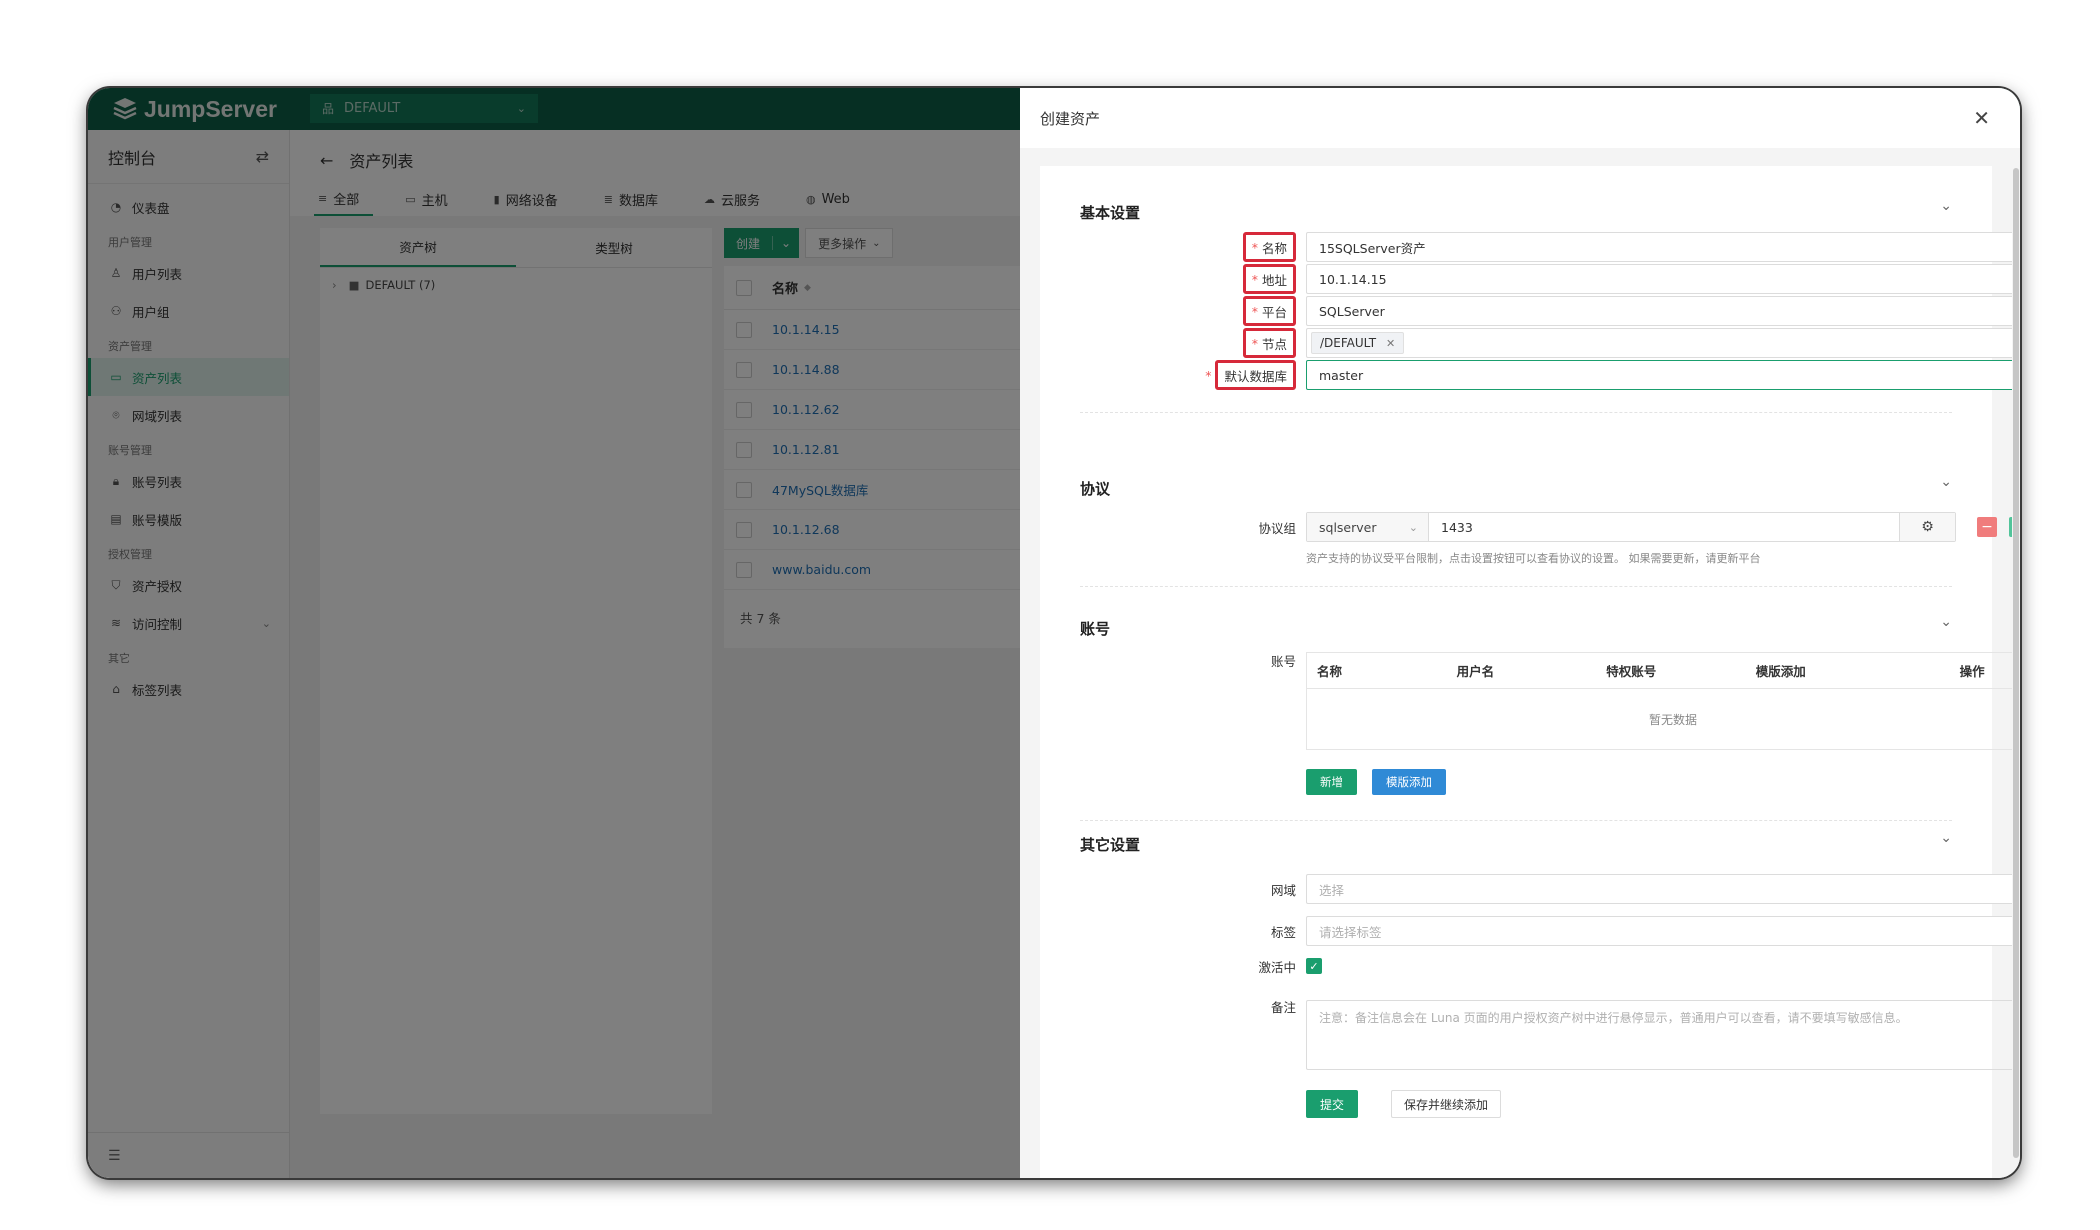 This screenshot has width=2100, height=1230. Describe the element at coordinates (1981, 118) in the screenshot. I see `close-icon: ✕` at that location.